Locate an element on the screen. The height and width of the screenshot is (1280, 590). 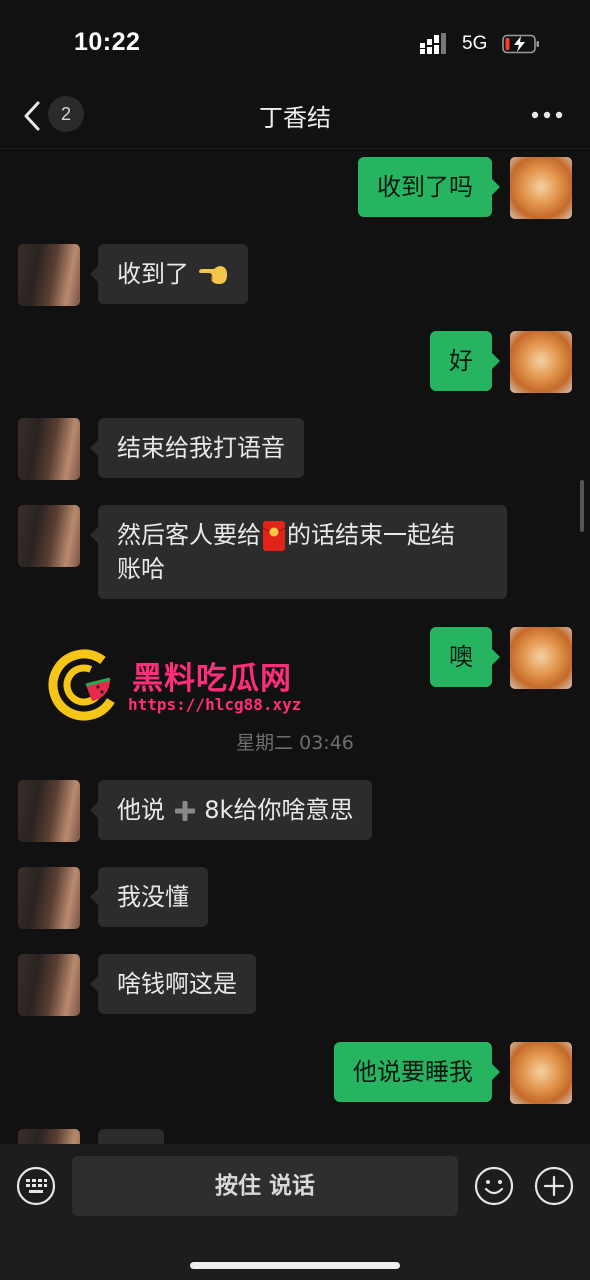
red-envelope-emoji-icon is located at coordinates (274, 536).